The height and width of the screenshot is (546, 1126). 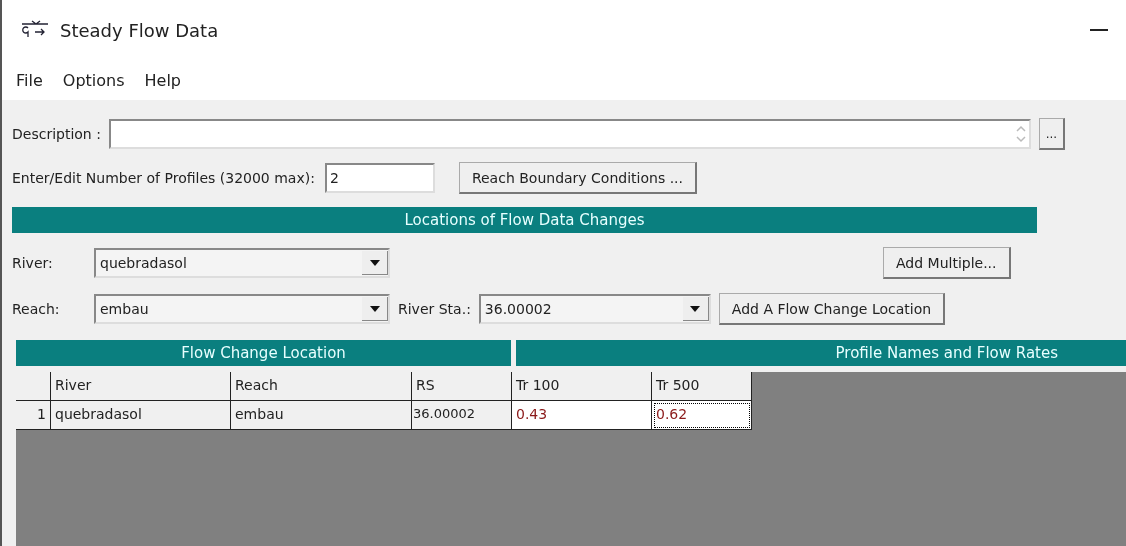 What do you see at coordinates (582, 415) in the screenshot?
I see `flow-cell: 0.43` at bounding box center [582, 415].